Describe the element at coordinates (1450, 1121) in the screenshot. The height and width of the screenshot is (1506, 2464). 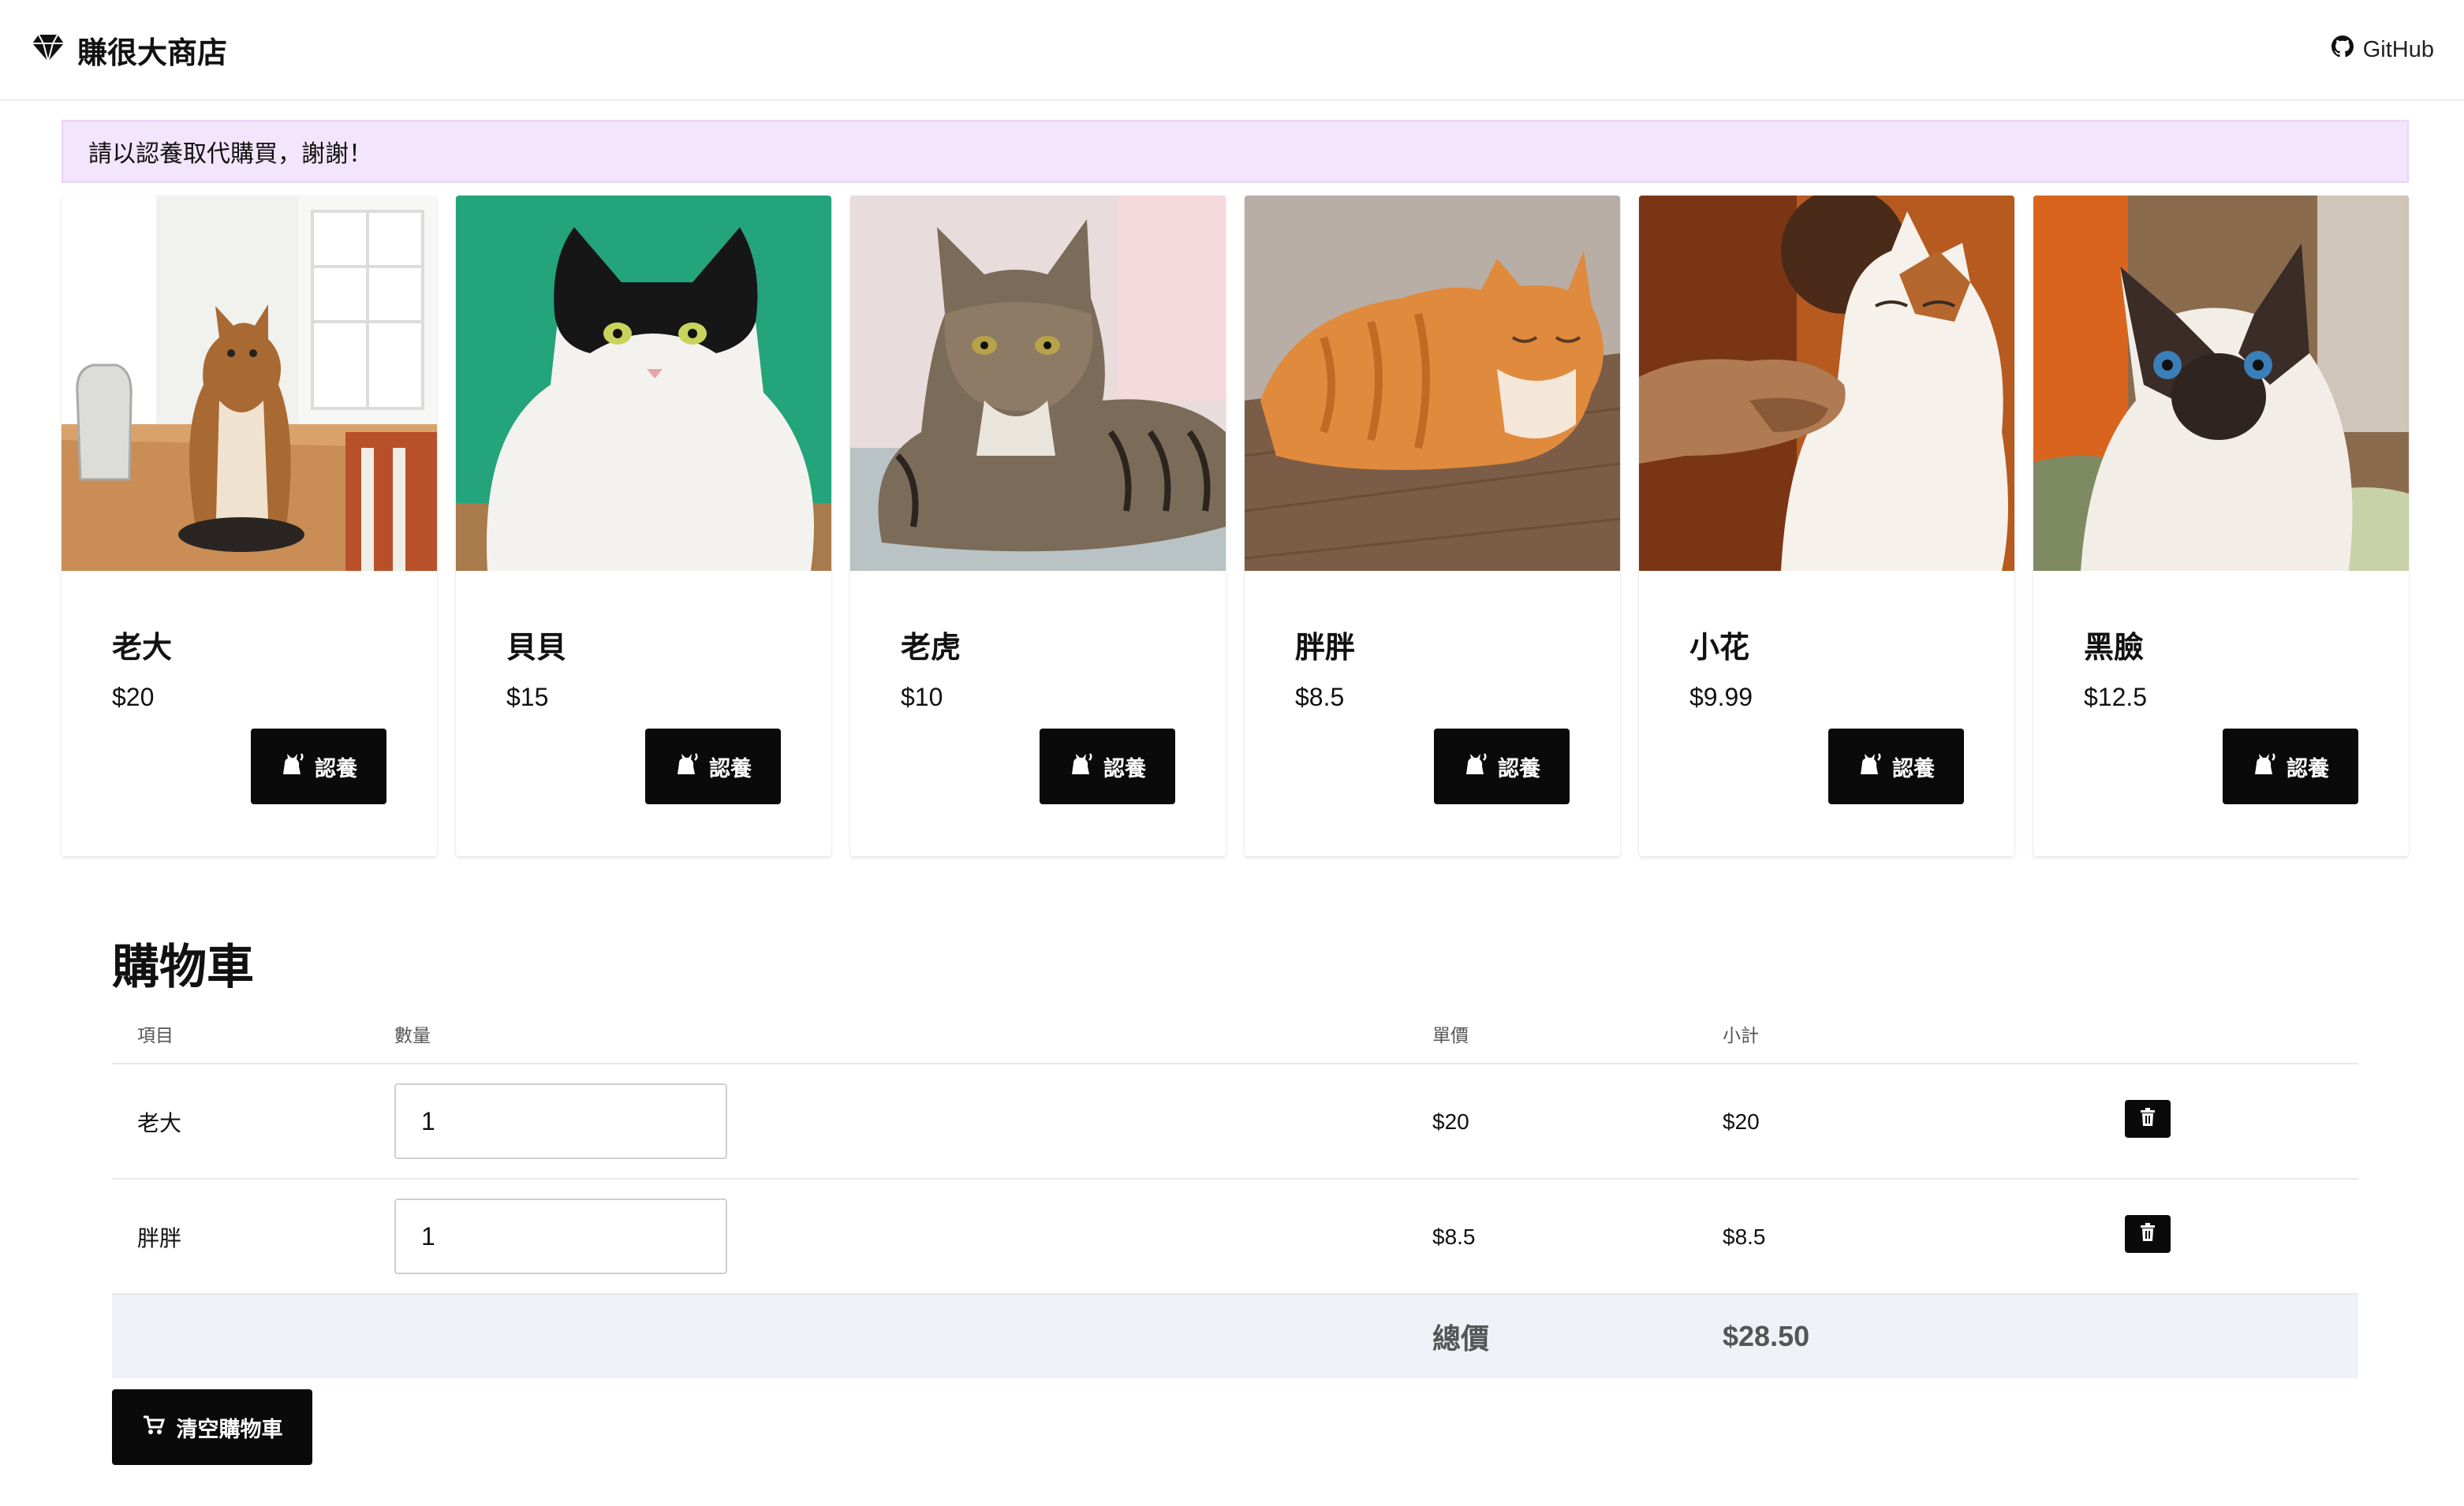
I see `cart-unit-price: $20` at that location.